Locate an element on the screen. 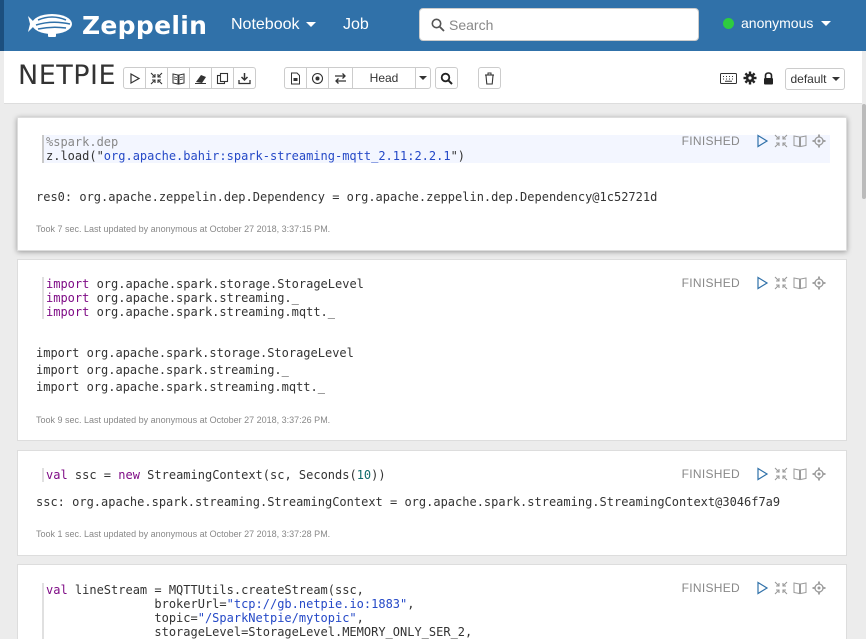 The height and width of the screenshot is (639, 866). toggle-output-button is located at coordinates (178, 78).